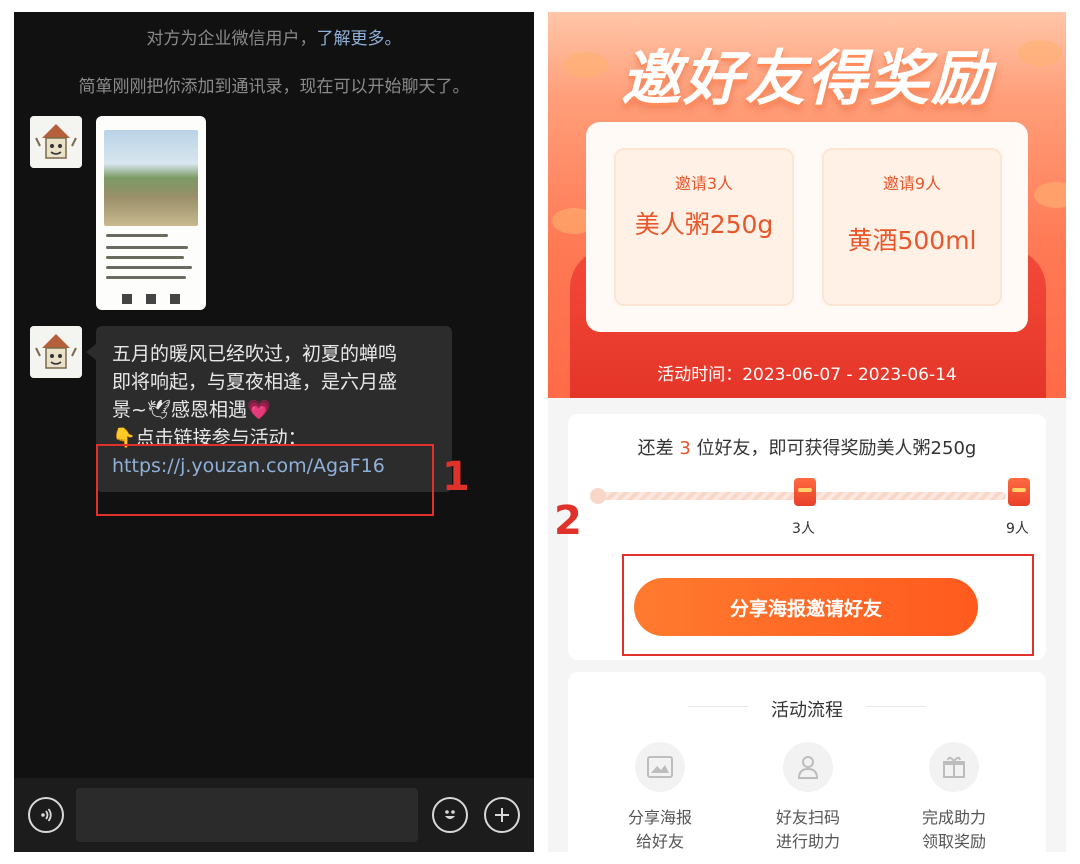 The height and width of the screenshot is (864, 1080). What do you see at coordinates (685, 448) in the screenshot?
I see `remaining-count: 3` at bounding box center [685, 448].